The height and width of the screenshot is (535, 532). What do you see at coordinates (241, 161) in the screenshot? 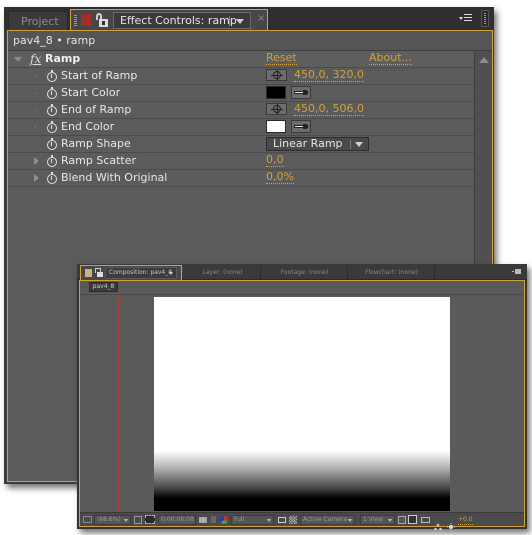
I see `property-row-ramp-scatter: Ramp Scatter 0,0` at bounding box center [241, 161].